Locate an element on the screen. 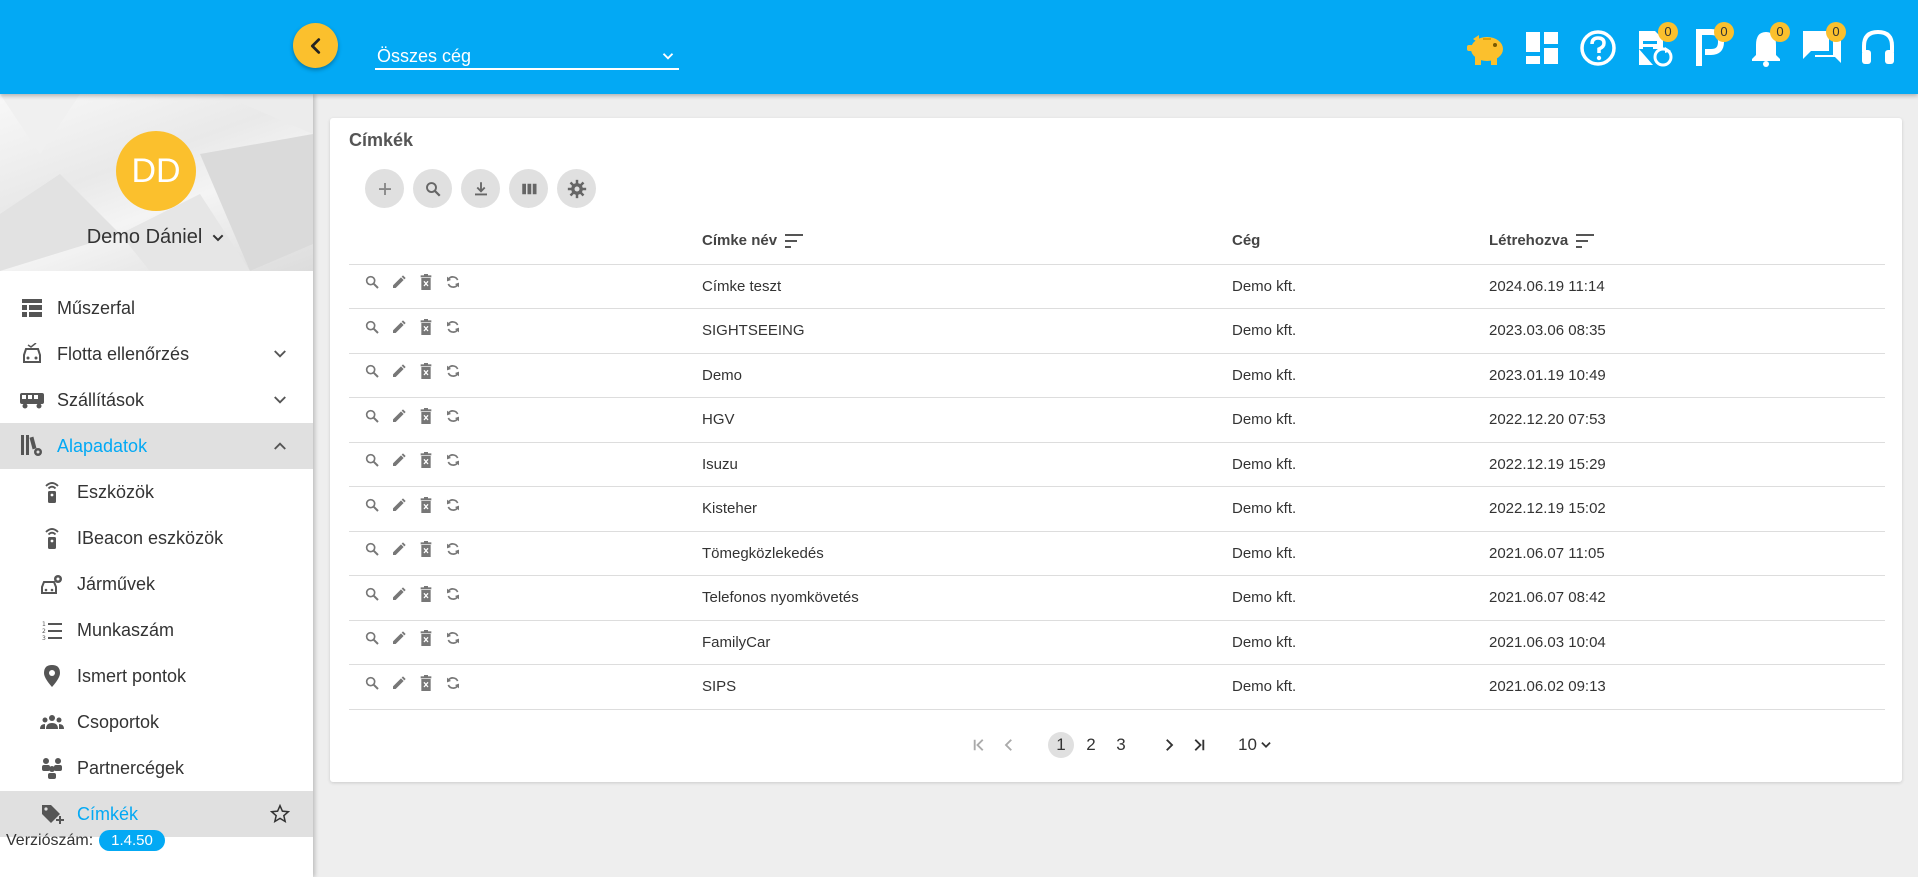  prev-page-button is located at coordinates (1009, 745).